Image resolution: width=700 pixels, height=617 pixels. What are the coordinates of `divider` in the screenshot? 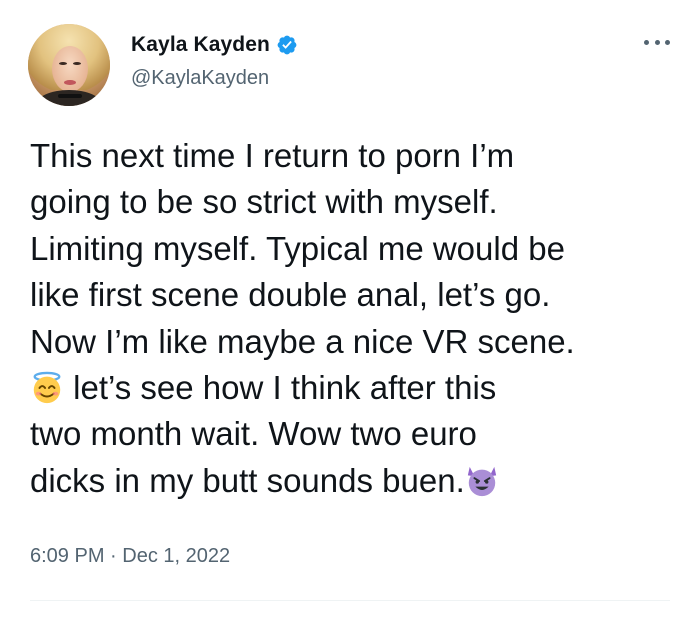 It's located at (350, 600).